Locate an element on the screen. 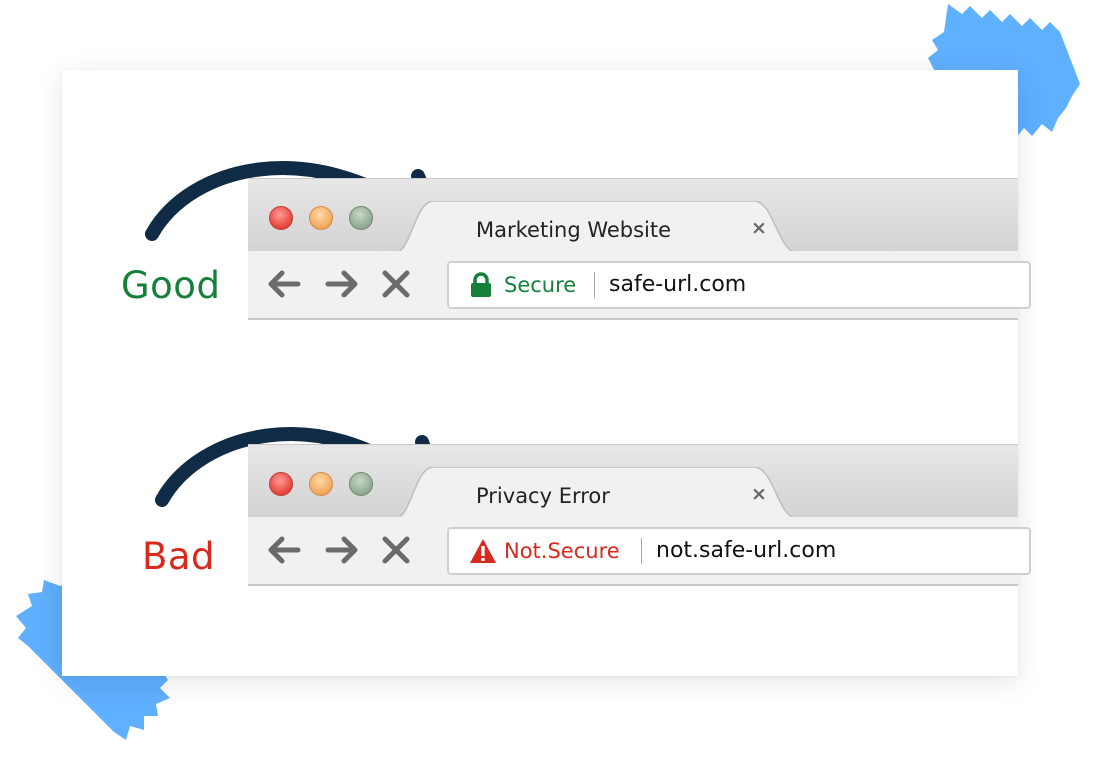 The image size is (1104, 774). tab-title: Privacy Error is located at coordinates (543, 496).